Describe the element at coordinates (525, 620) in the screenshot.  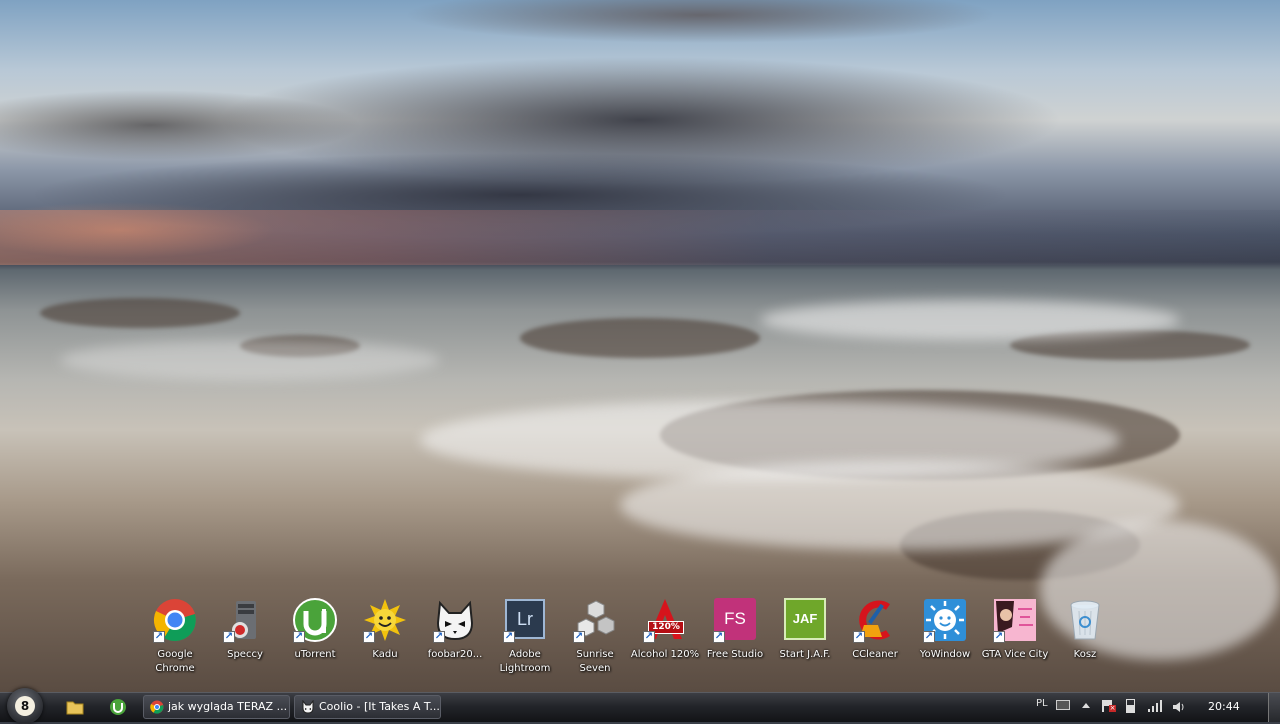
I see `lightroom-icon: Lr ↗` at that location.